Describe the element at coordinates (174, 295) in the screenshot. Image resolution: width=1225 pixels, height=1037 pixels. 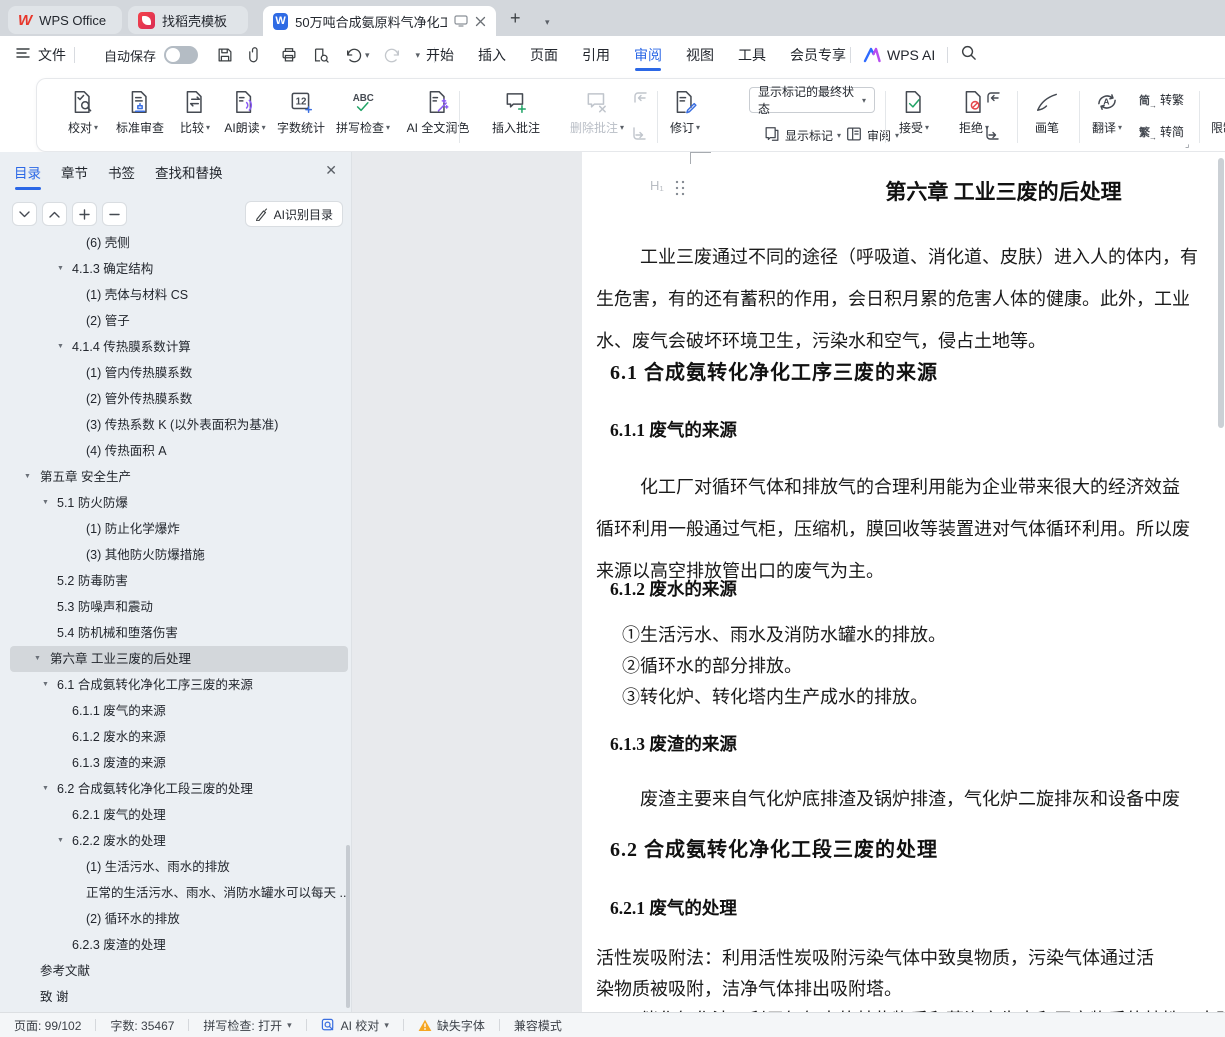
I see `toc-item: (1) 壳体与材料 CS` at that location.